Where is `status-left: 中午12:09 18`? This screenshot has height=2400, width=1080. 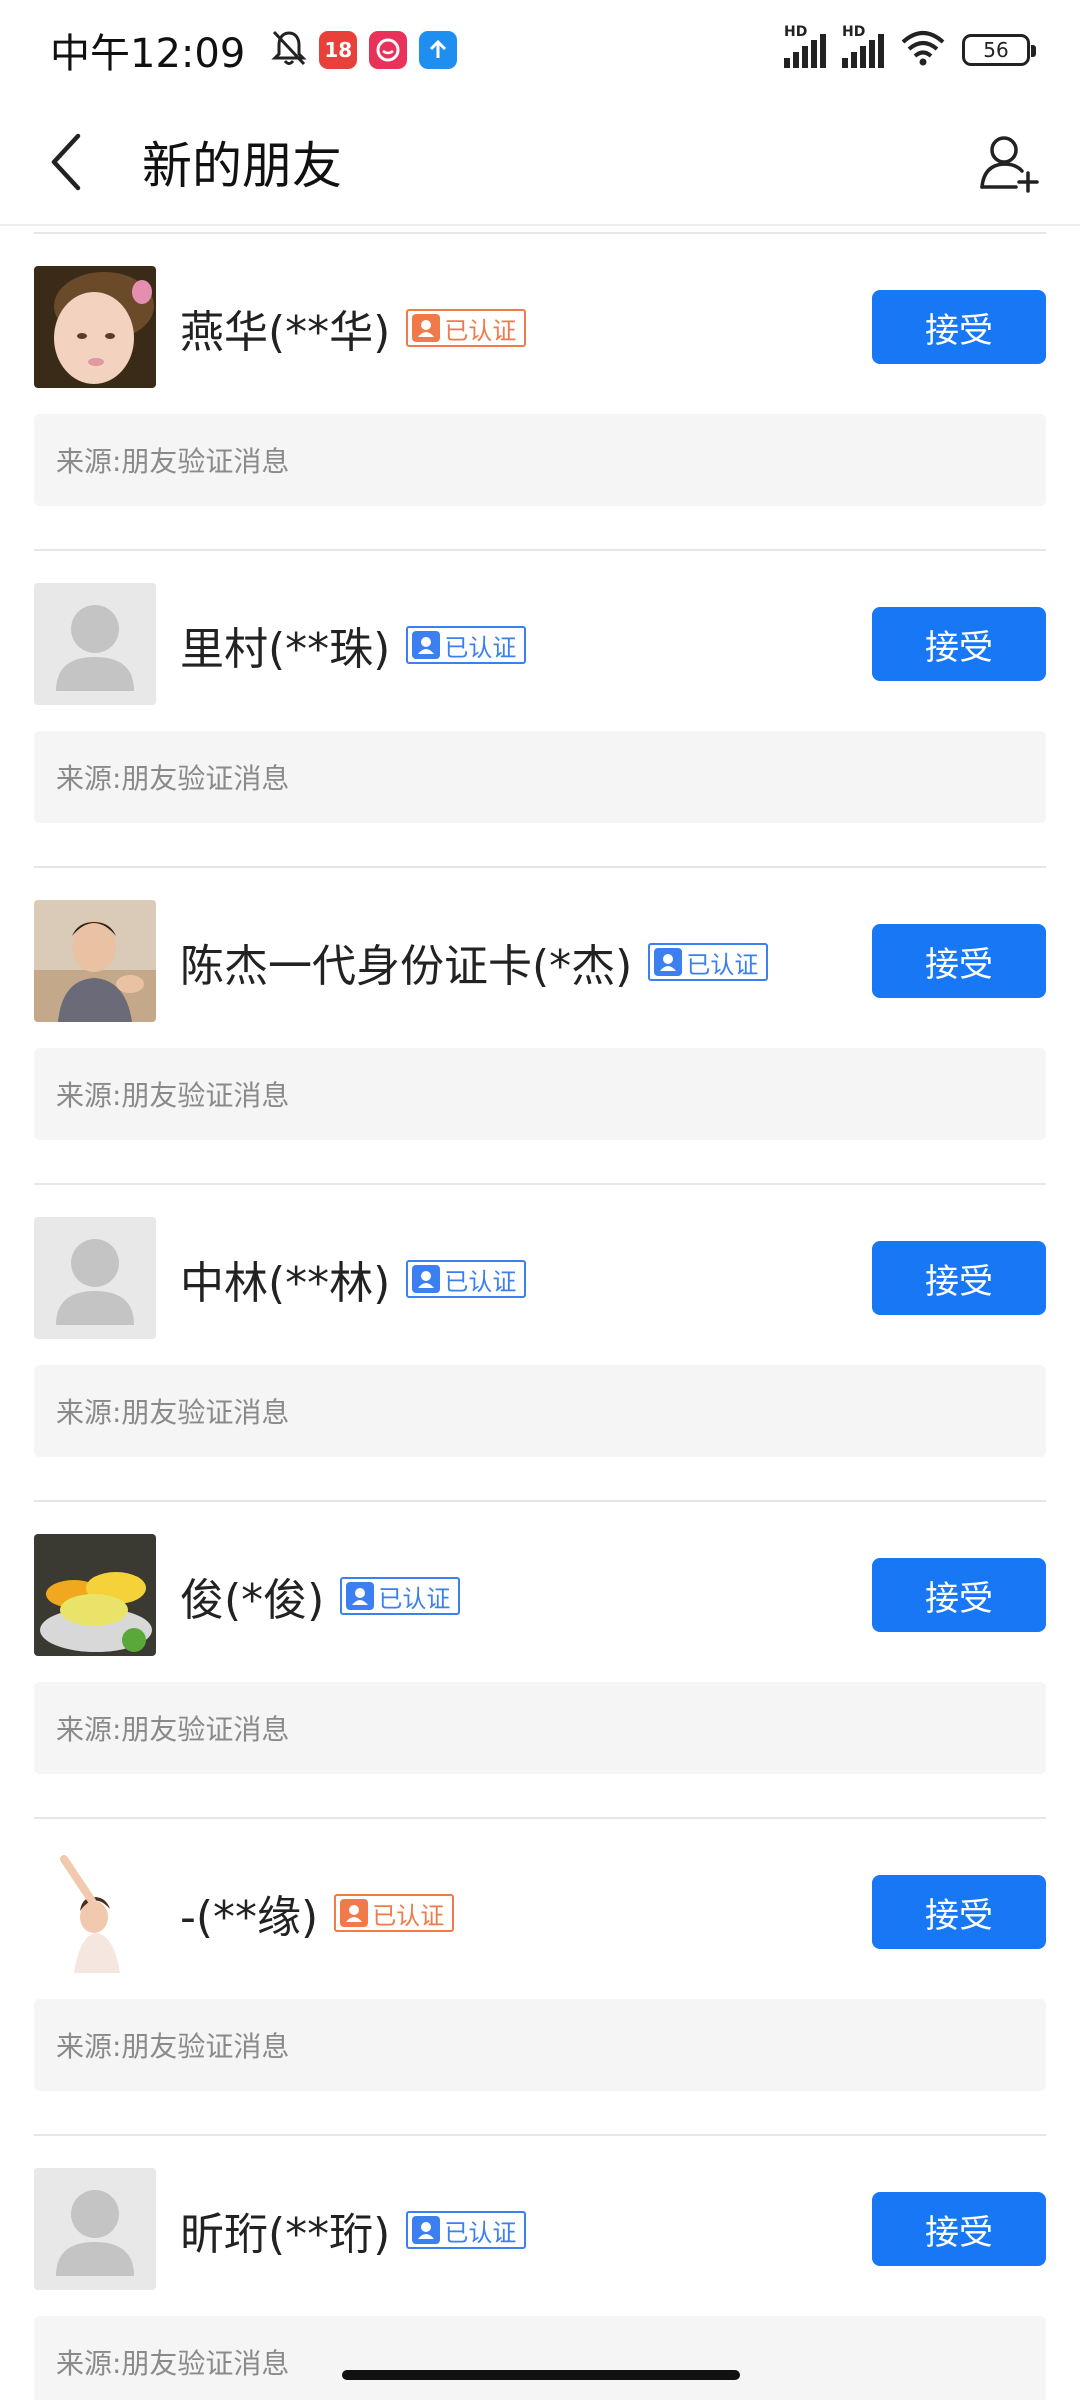
status-left: 中午12:09 18 is located at coordinates (254, 50).